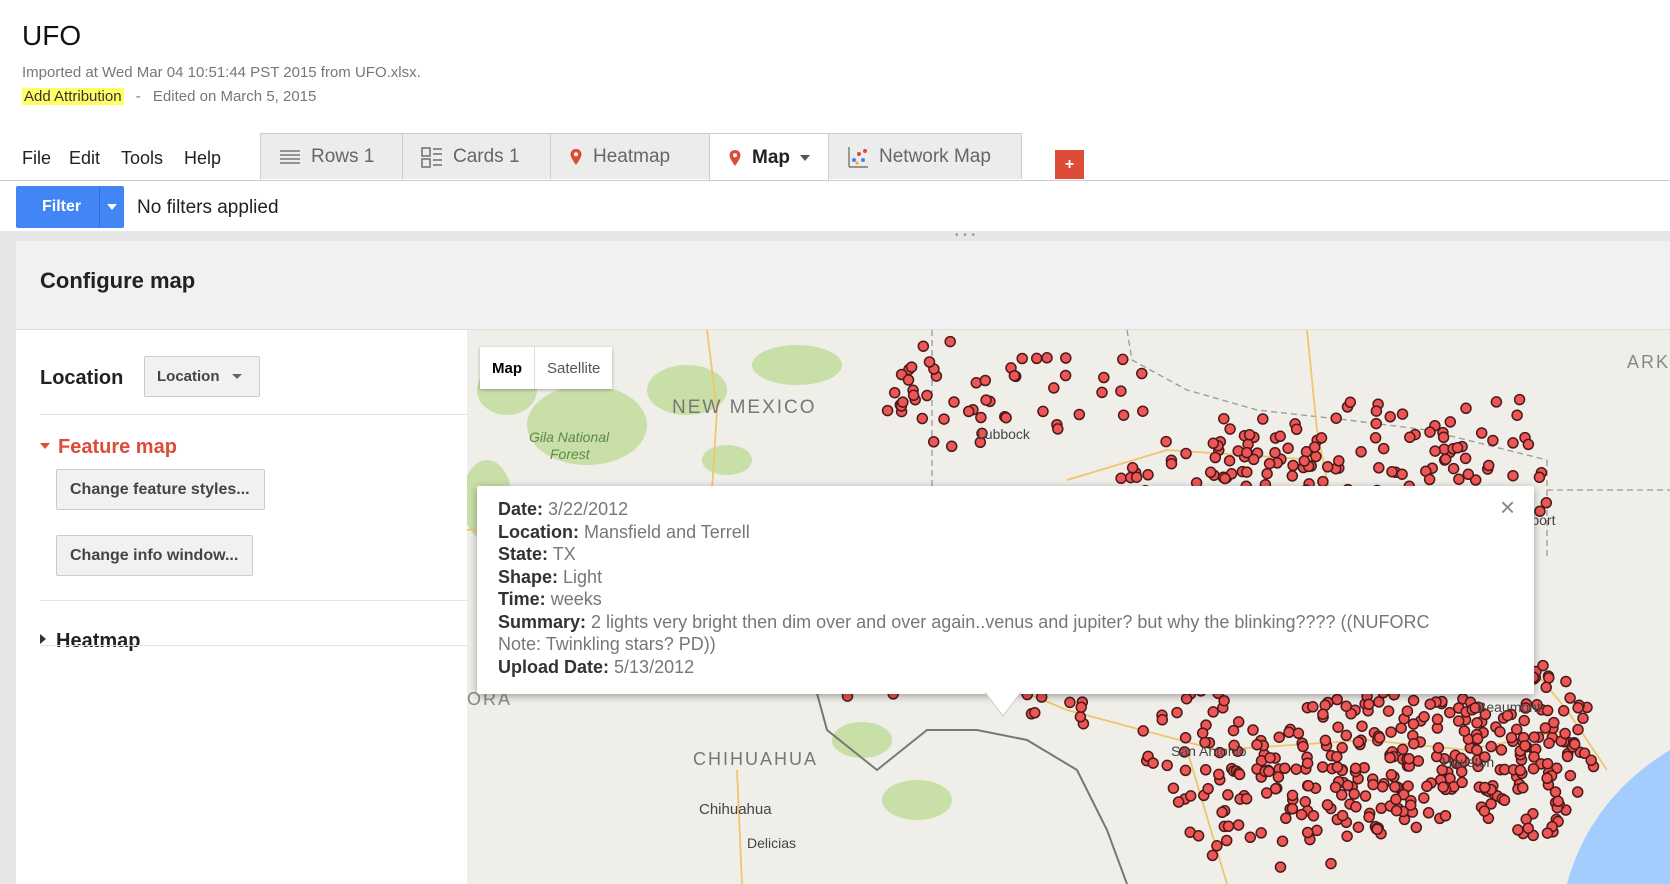 This screenshot has height=884, width=1670. I want to click on menu-help: Help, so click(202, 158).